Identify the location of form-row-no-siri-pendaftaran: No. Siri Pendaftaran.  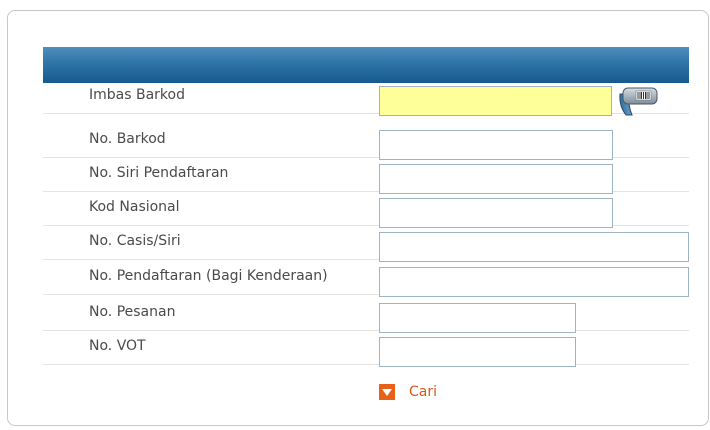
(366, 177).